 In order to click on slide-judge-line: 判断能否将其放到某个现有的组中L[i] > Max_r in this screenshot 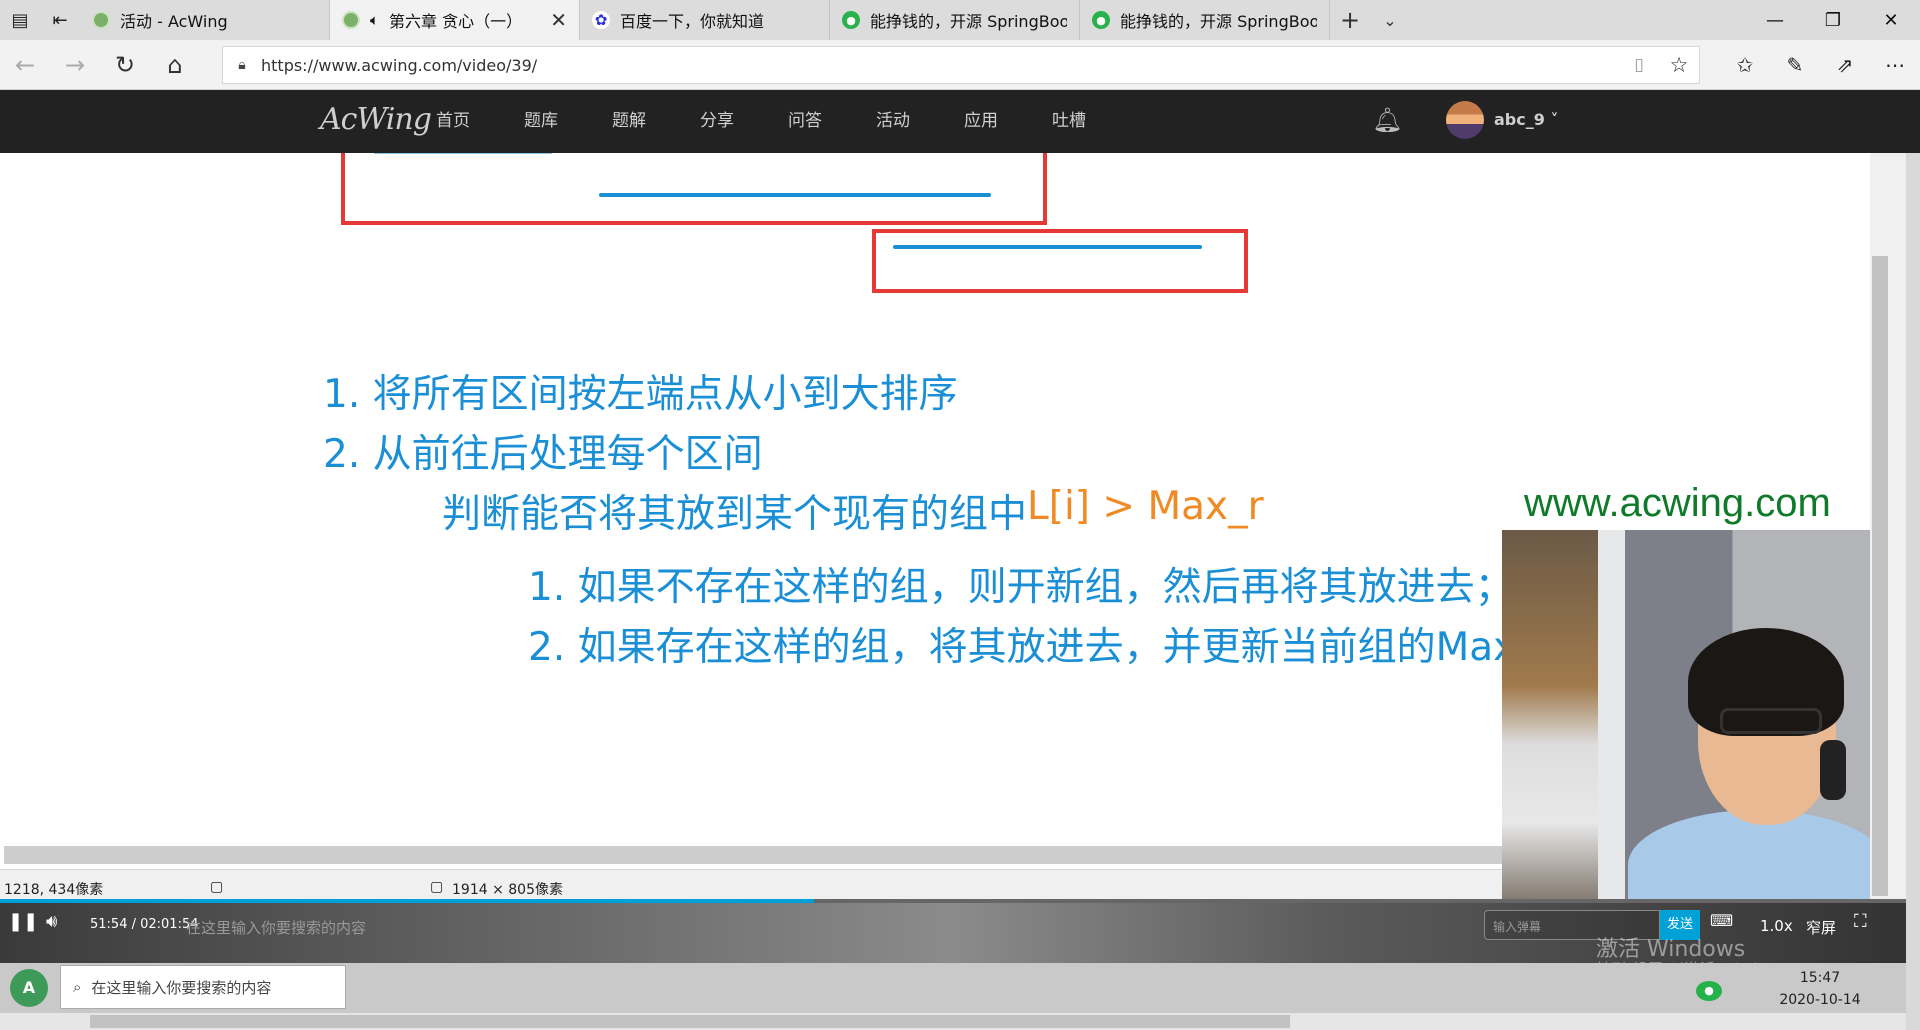, I will do `click(853, 511)`.